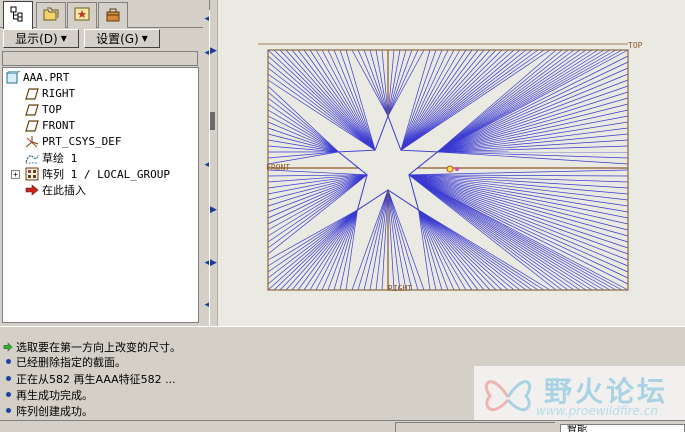 The width and height of the screenshot is (685, 432). Describe the element at coordinates (450, 169) in the screenshot. I see `selected-dimension-marker-icon` at that location.